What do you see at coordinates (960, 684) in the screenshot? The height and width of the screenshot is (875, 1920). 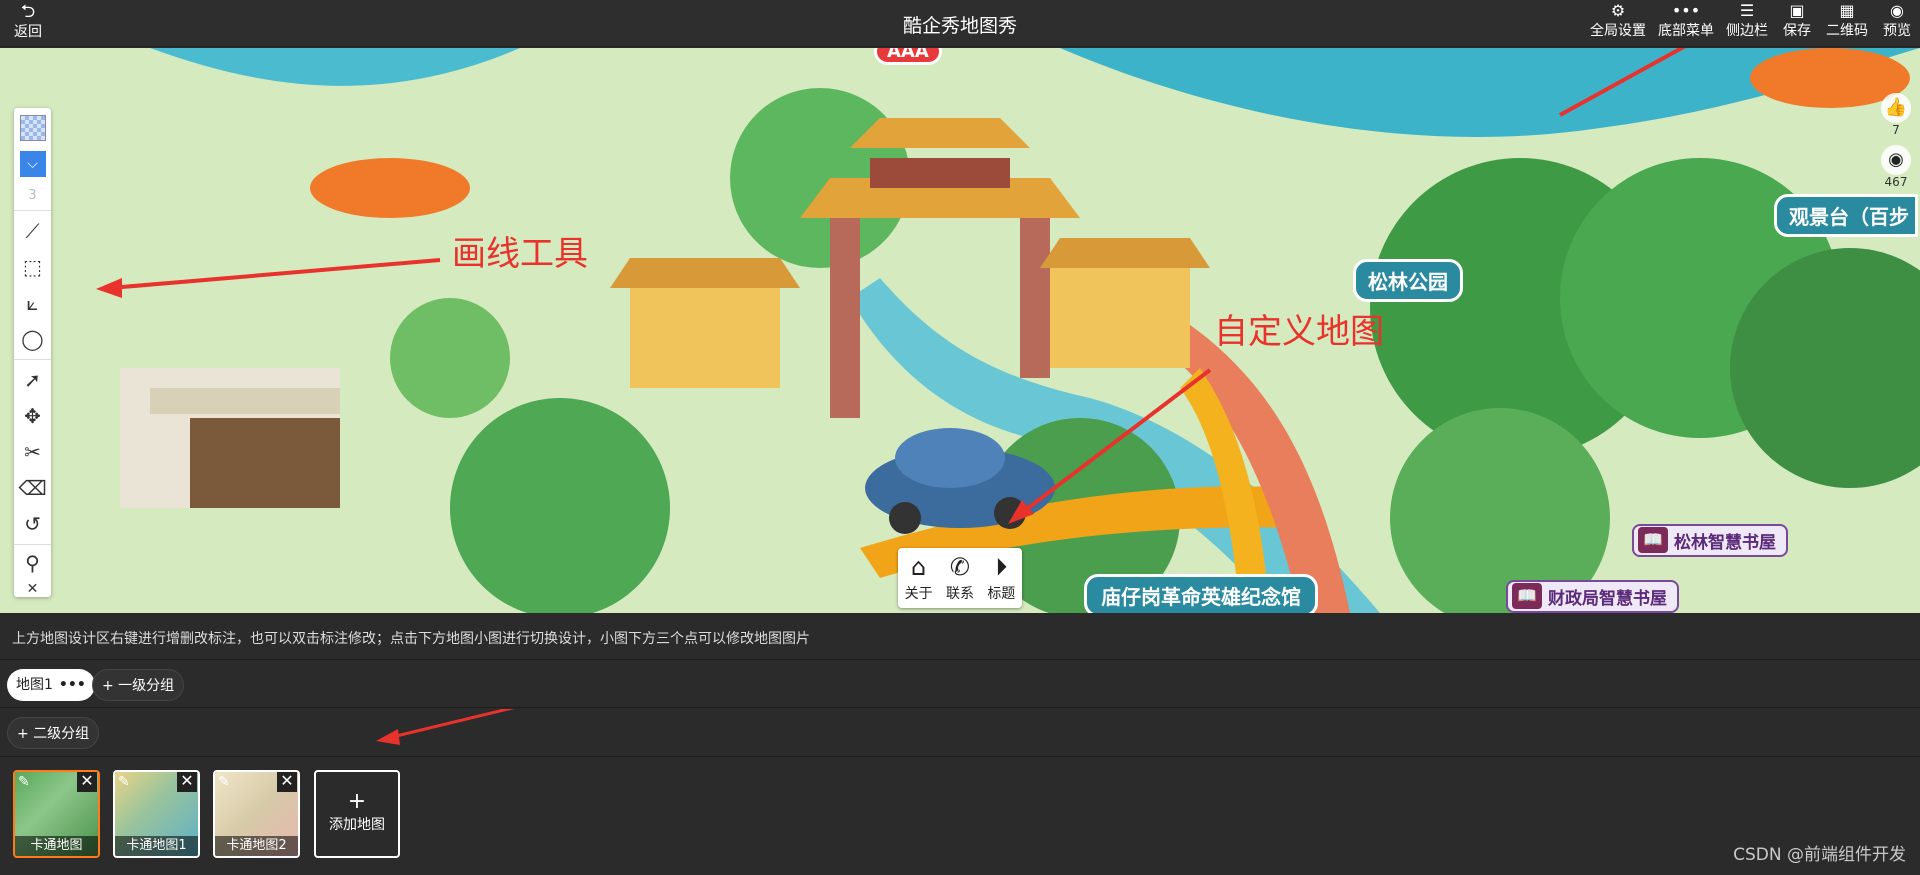 I see `level1-group-row: 地图1 ••• + 一级分组` at bounding box center [960, 684].